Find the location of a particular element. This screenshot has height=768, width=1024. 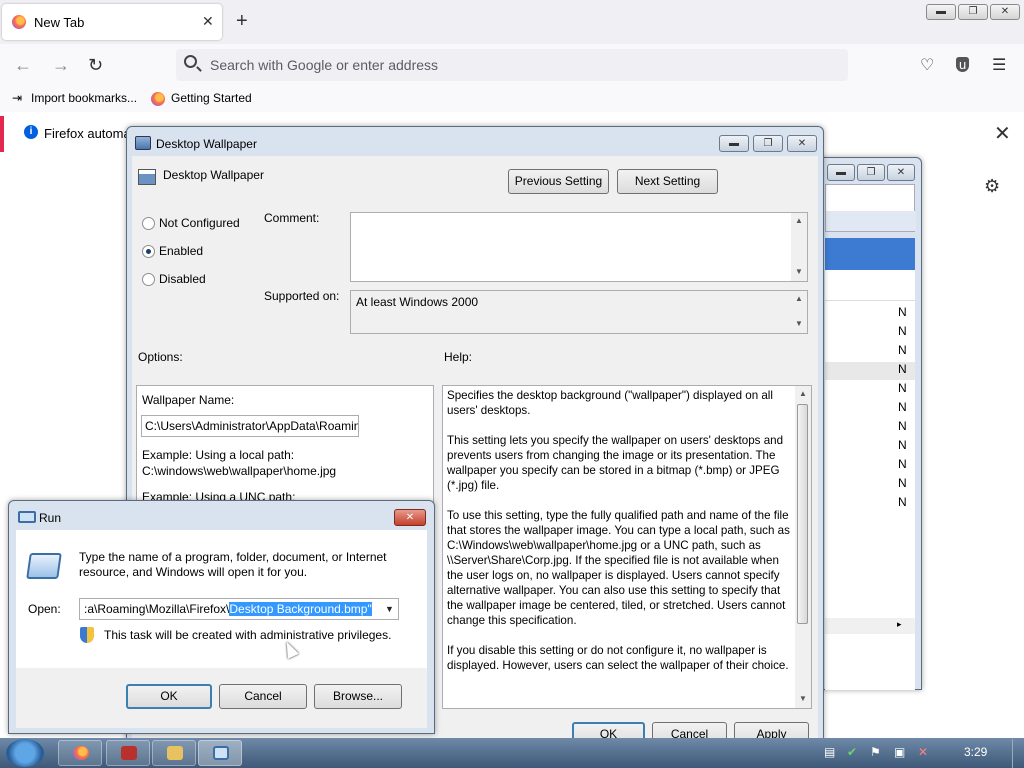

dialog-title: Desktop Wallpaper is located at coordinates (206, 144).